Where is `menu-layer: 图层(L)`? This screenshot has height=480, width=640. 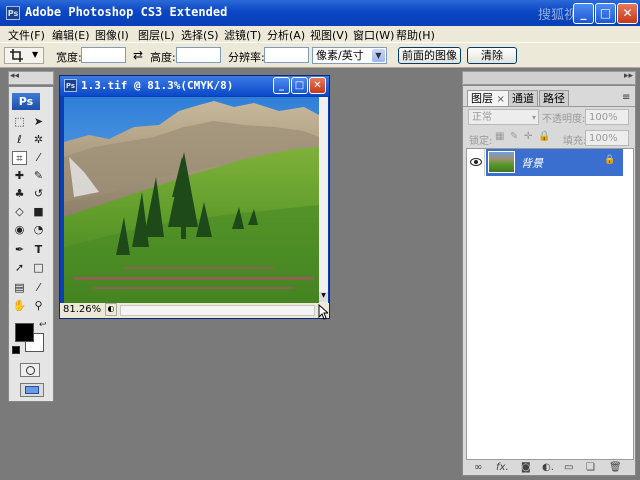 menu-layer: 图层(L) is located at coordinates (156, 35).